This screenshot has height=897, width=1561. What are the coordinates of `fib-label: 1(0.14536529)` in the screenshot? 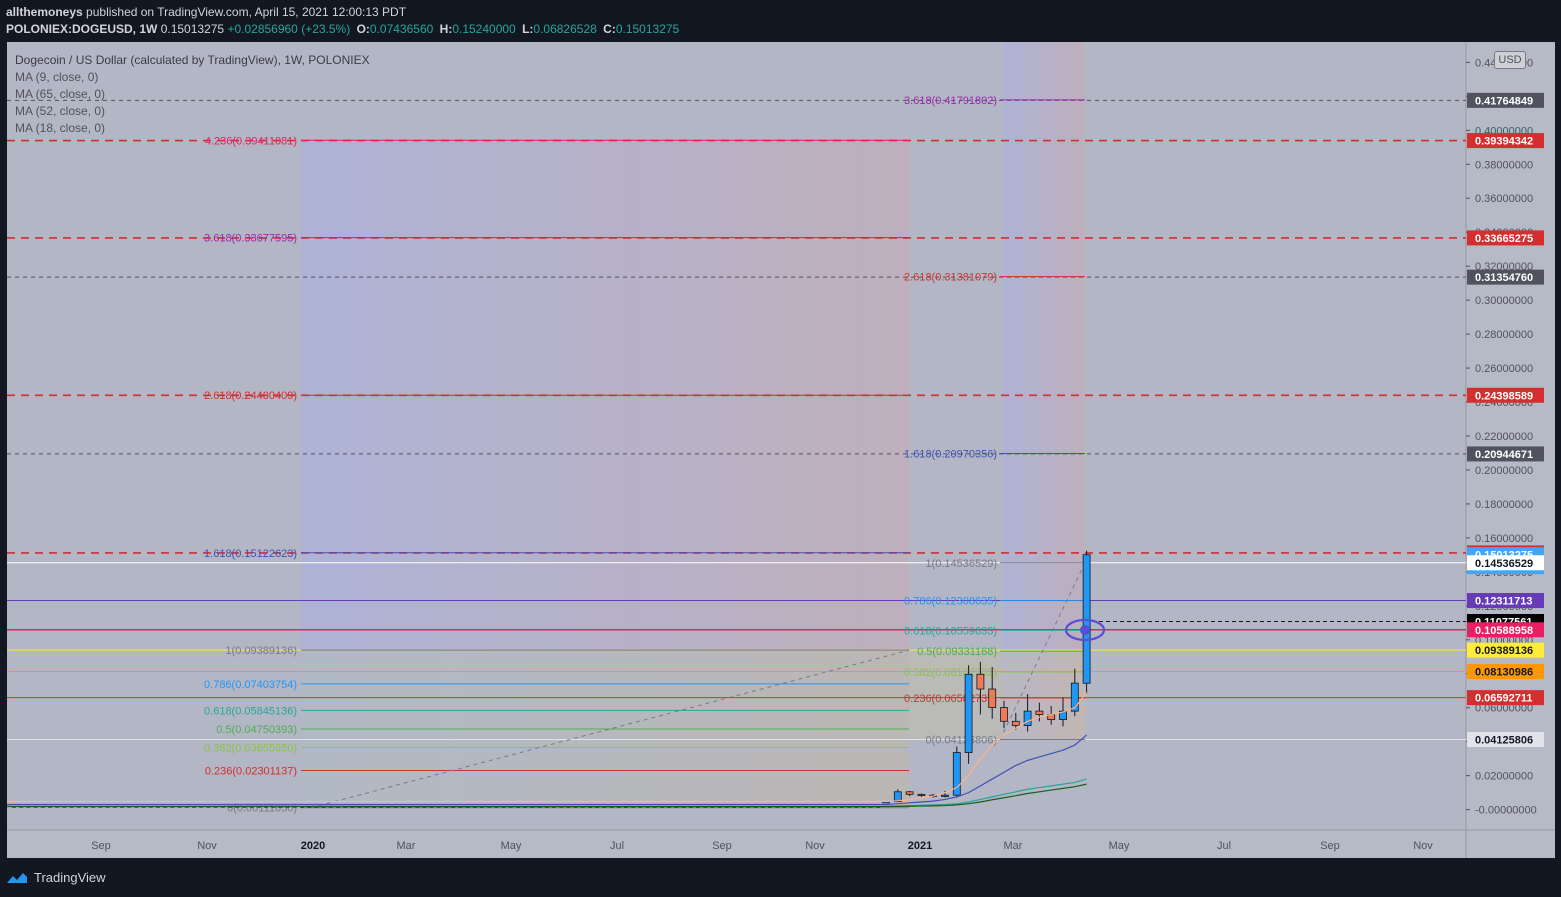 It's located at (961, 564).